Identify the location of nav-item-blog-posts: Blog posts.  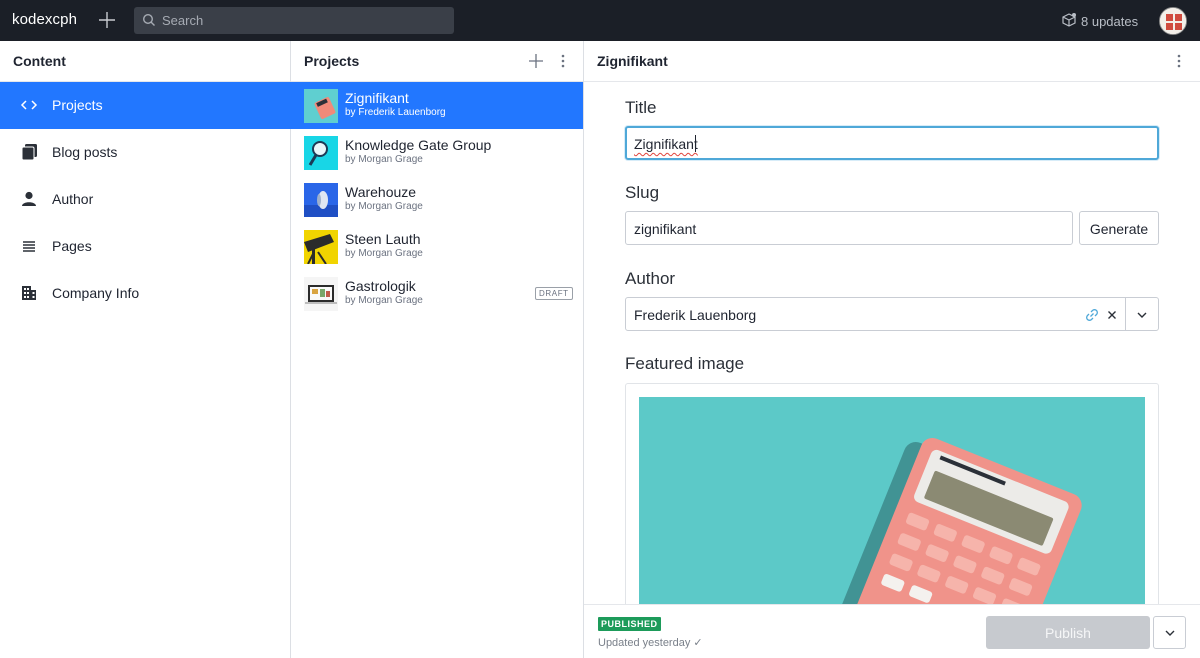
(145, 152).